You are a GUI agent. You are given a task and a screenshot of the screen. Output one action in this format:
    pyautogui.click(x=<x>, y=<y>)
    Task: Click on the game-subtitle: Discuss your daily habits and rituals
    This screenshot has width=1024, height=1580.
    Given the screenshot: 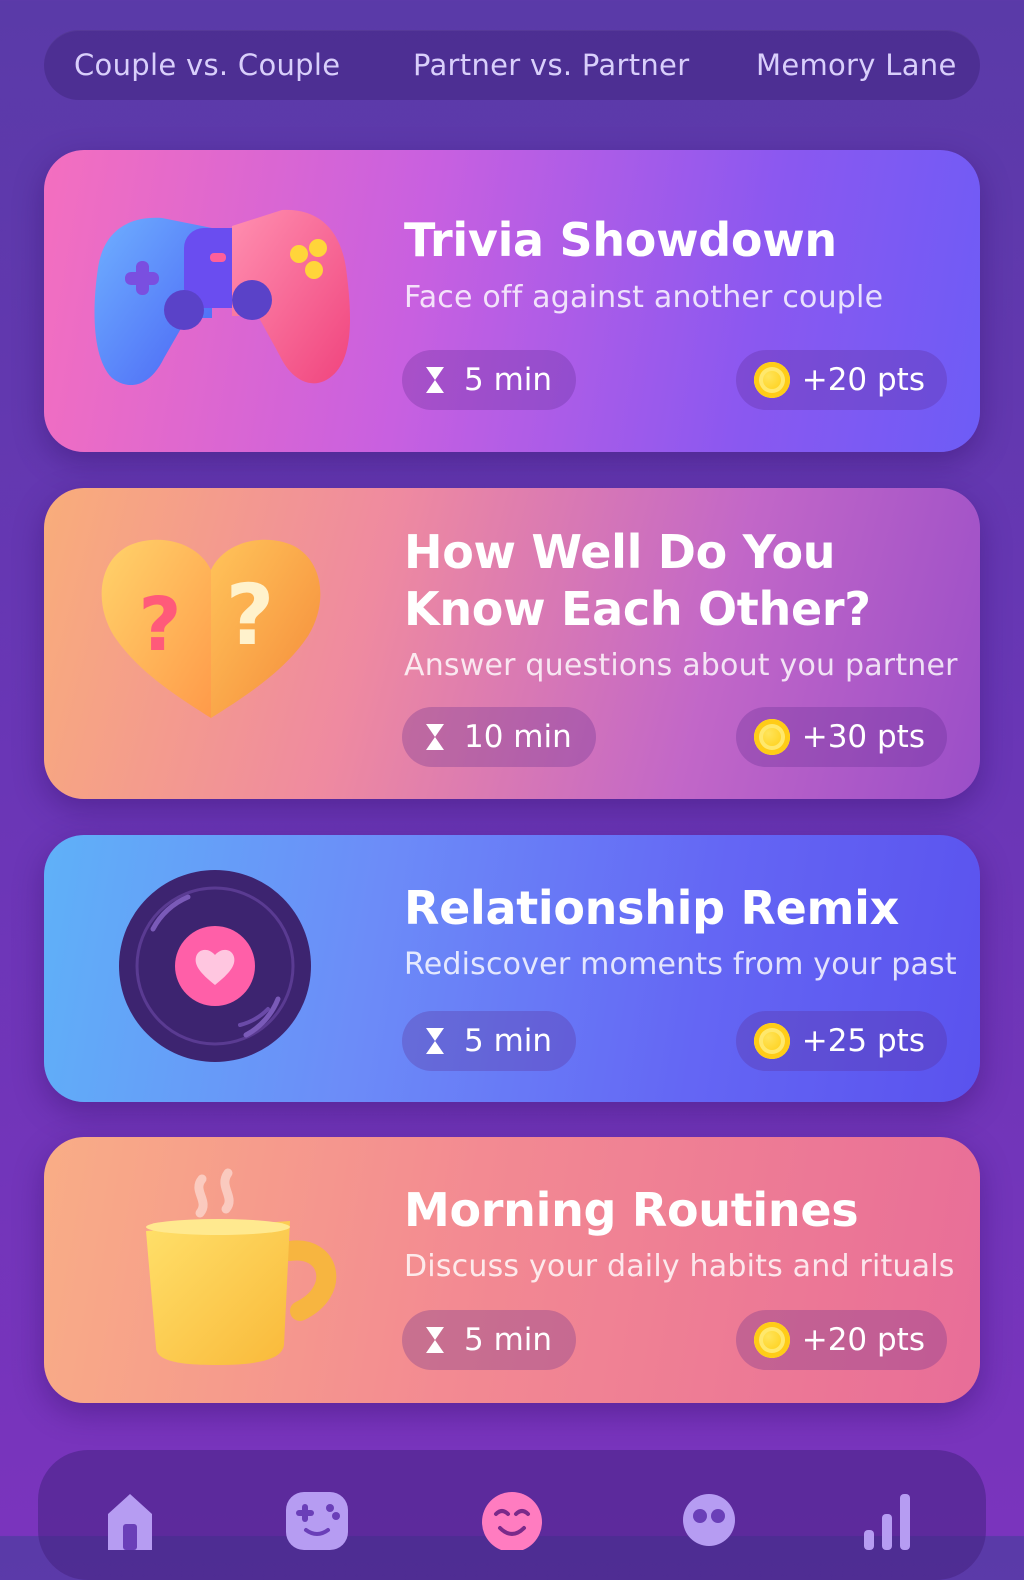 What is the action you would take?
    pyautogui.click(x=679, y=1266)
    